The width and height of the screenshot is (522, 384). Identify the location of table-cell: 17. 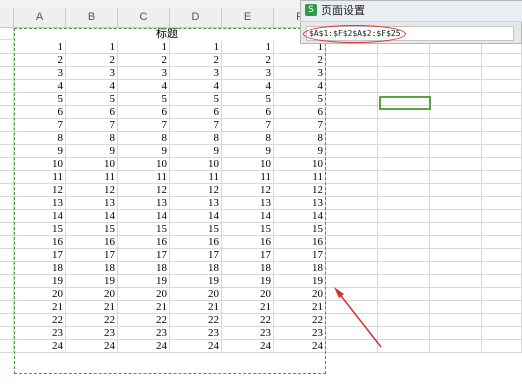
(248, 255).